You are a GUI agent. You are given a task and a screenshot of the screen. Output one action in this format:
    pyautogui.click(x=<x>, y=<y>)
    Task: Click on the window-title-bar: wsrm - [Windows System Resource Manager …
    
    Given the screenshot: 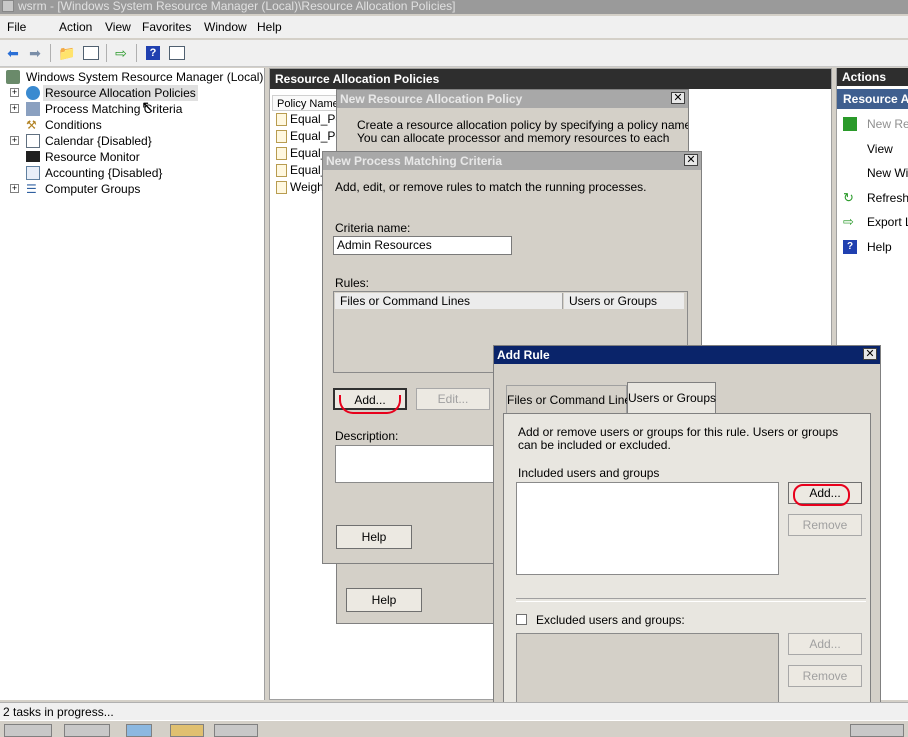 What is the action you would take?
    pyautogui.click(x=454, y=7)
    